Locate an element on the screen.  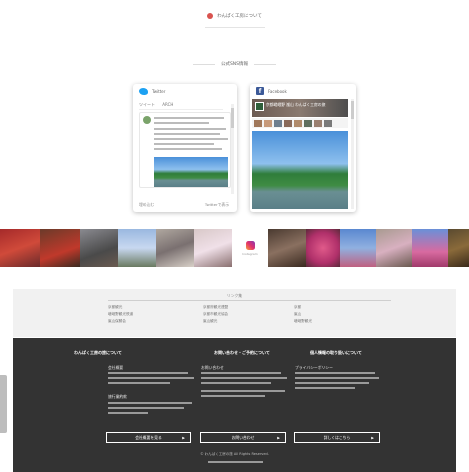
facebook-post-photo is located at coordinates (300, 170).